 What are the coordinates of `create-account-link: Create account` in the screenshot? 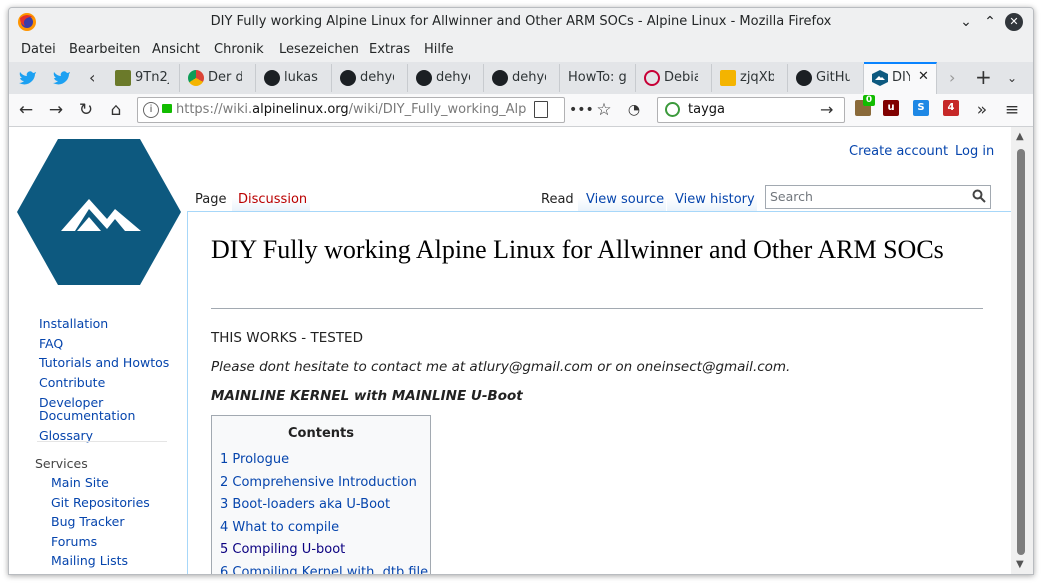 It's located at (898, 151).